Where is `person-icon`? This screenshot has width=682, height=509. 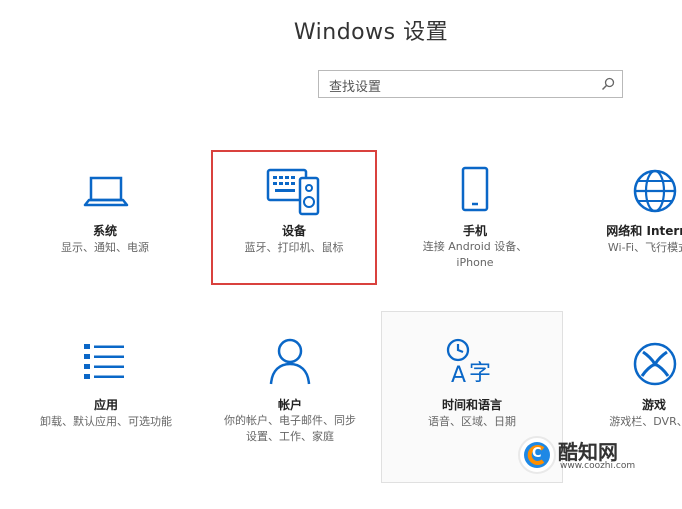 person-icon is located at coordinates (290, 361).